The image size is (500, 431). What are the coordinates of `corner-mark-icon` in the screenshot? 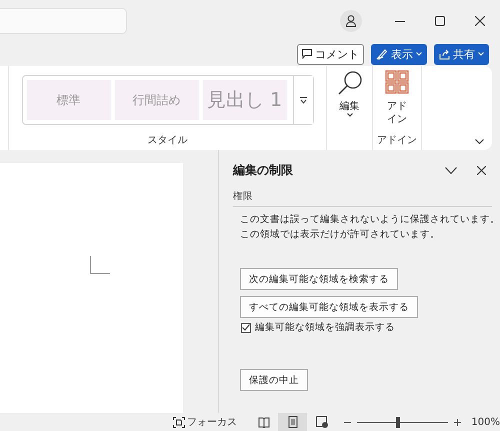 It's located at (100, 265).